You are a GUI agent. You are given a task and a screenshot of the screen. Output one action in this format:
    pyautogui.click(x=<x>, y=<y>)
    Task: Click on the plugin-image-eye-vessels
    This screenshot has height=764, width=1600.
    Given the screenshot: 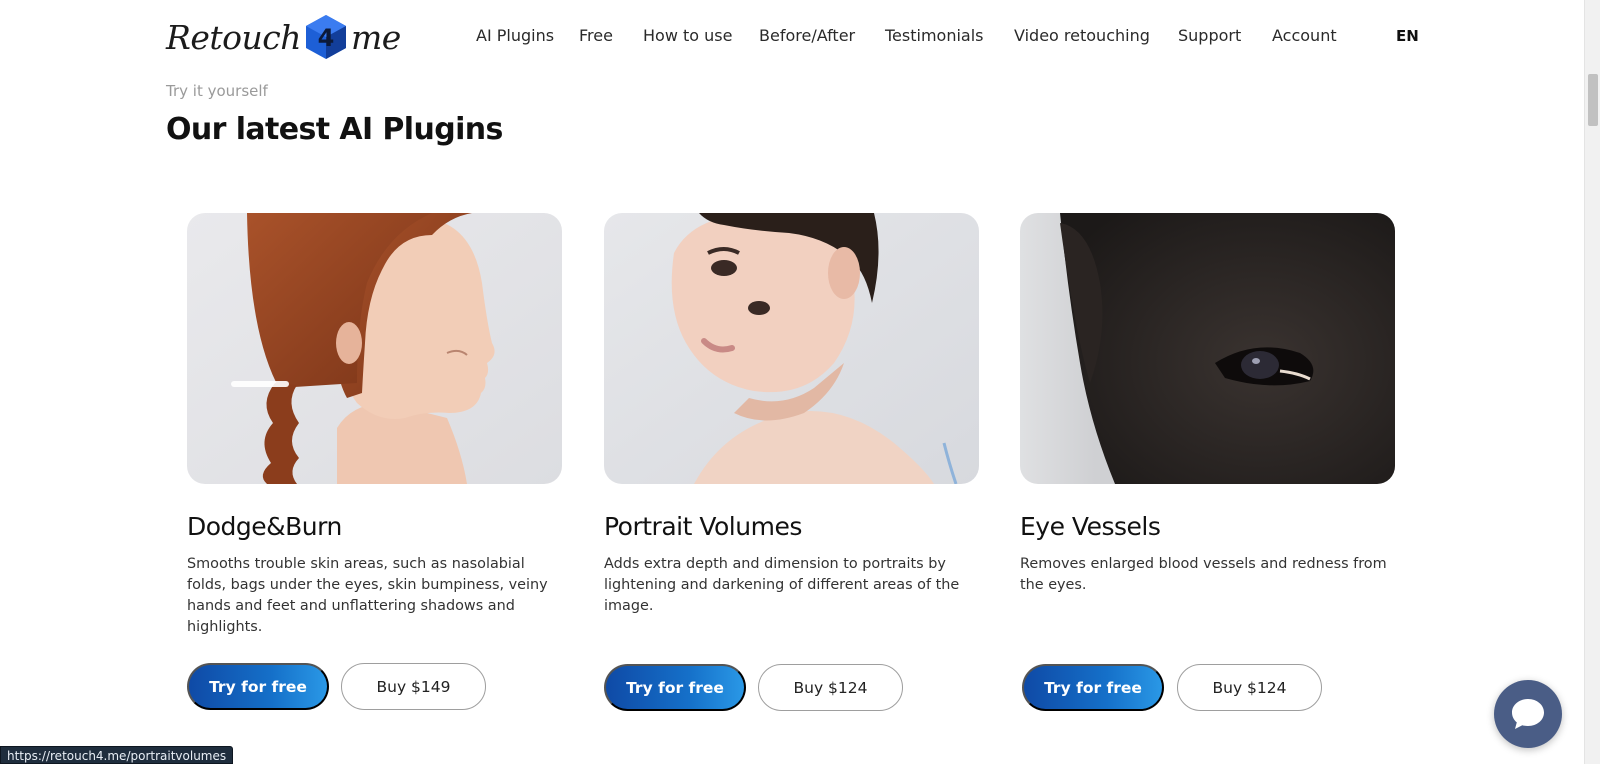 What is the action you would take?
    pyautogui.click(x=1207, y=348)
    